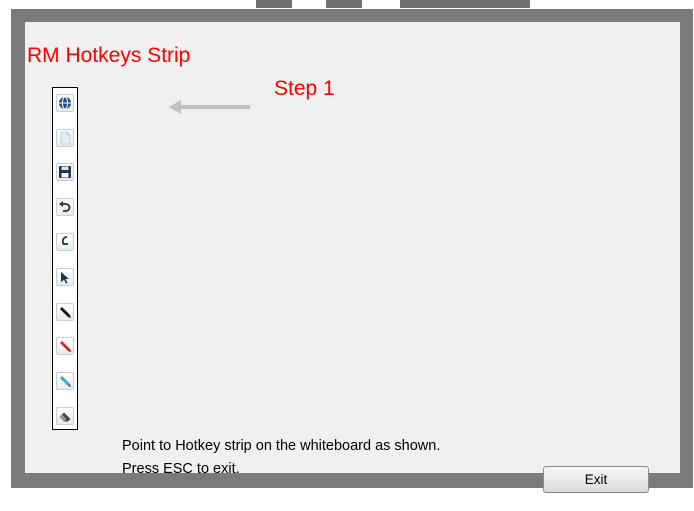 This screenshot has height=511, width=694. What do you see at coordinates (209, 107) in the screenshot?
I see `left-arrow-icon` at bounding box center [209, 107].